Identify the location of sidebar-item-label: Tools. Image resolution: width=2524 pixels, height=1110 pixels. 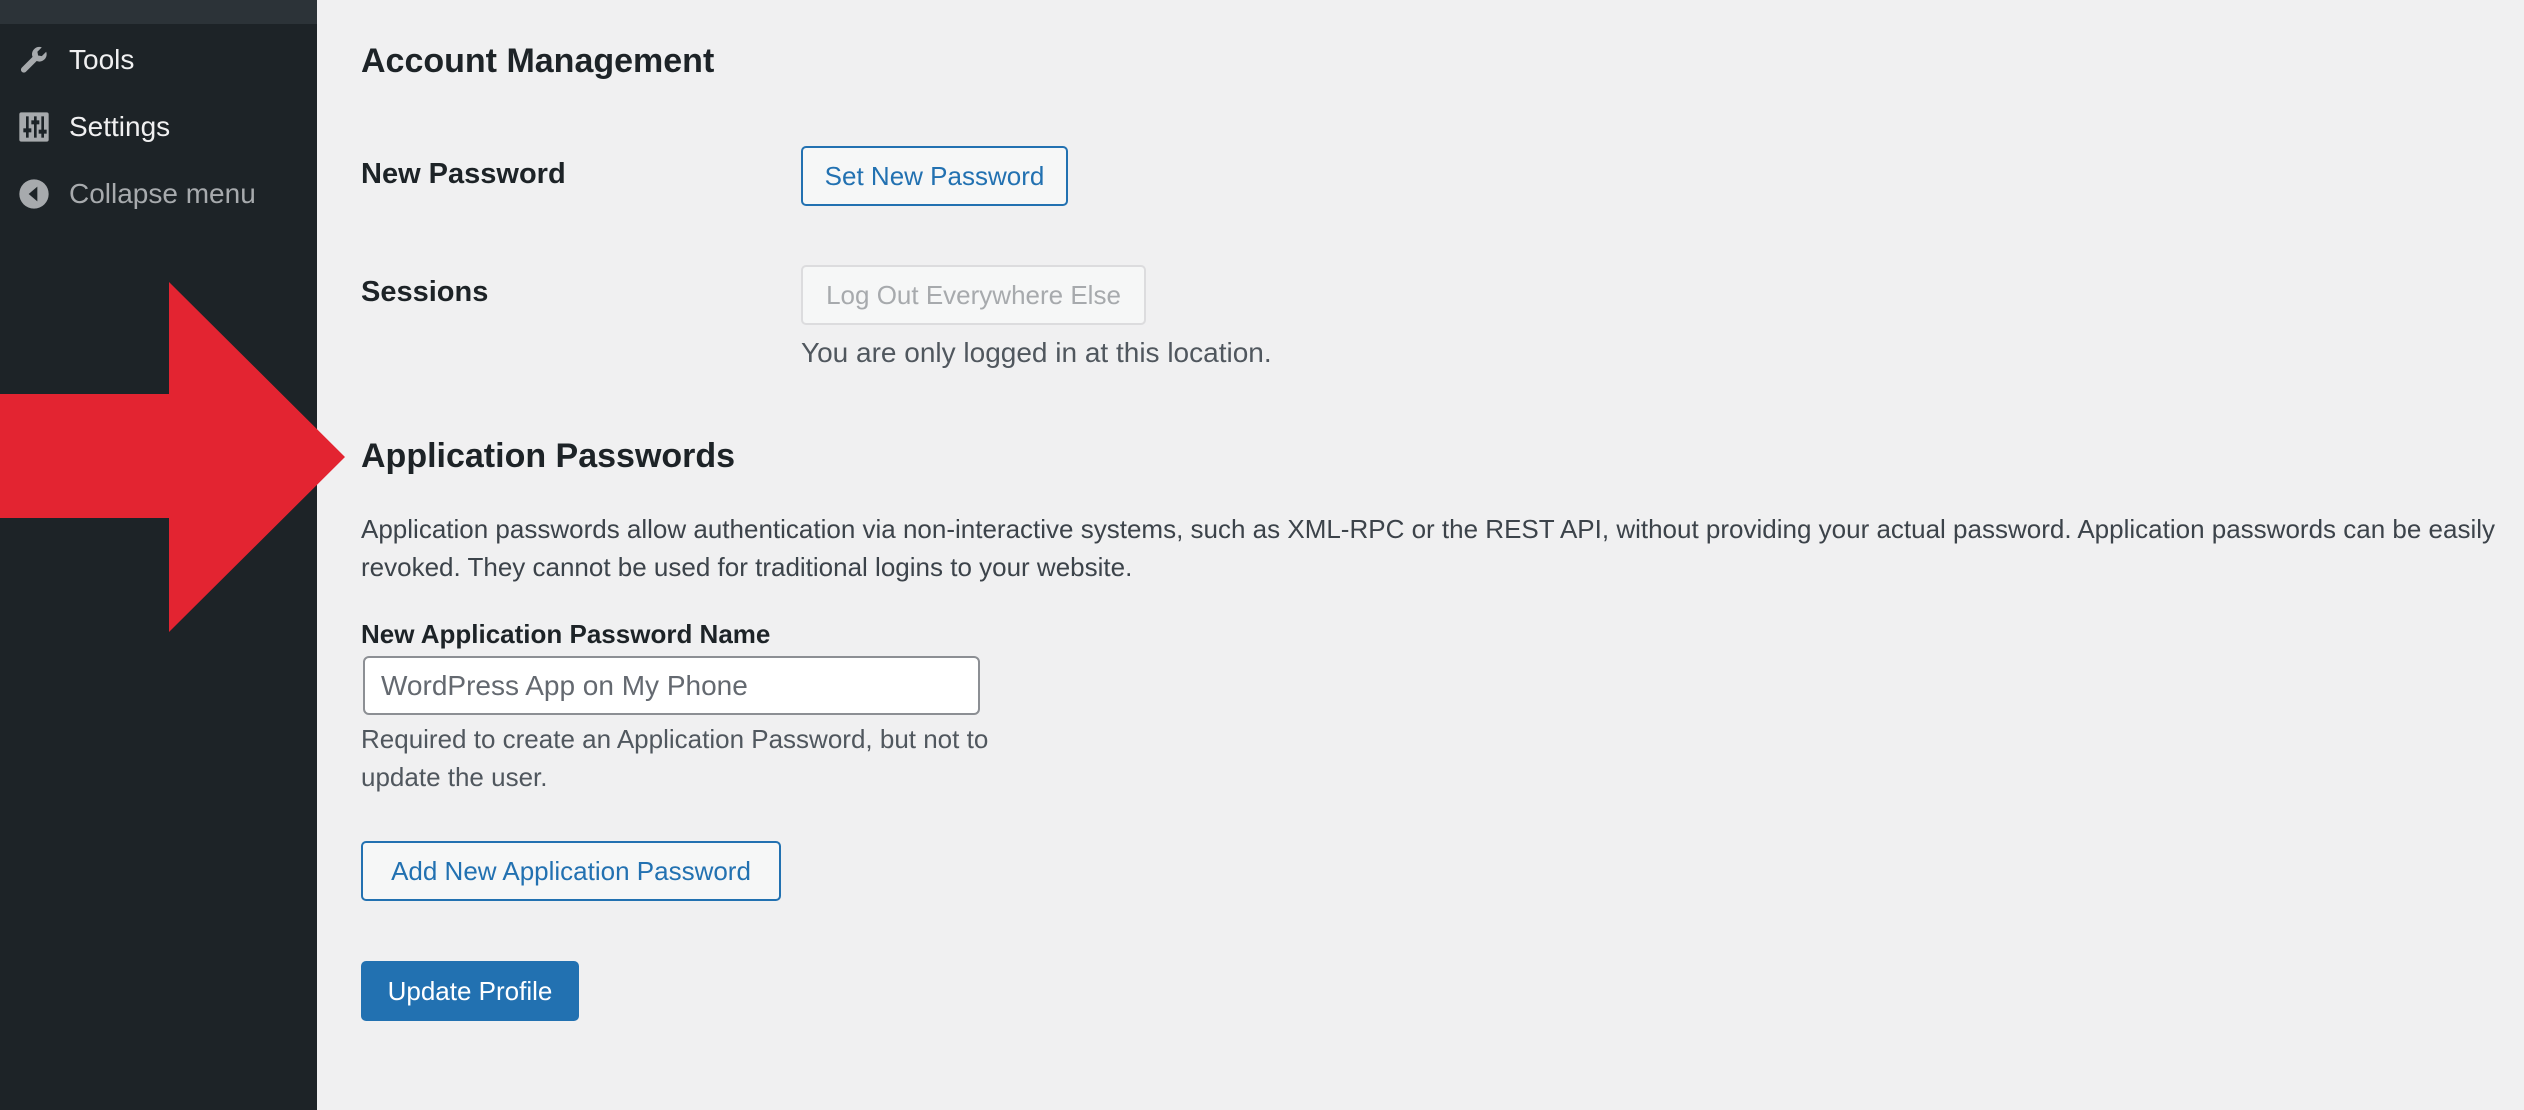
(102, 59).